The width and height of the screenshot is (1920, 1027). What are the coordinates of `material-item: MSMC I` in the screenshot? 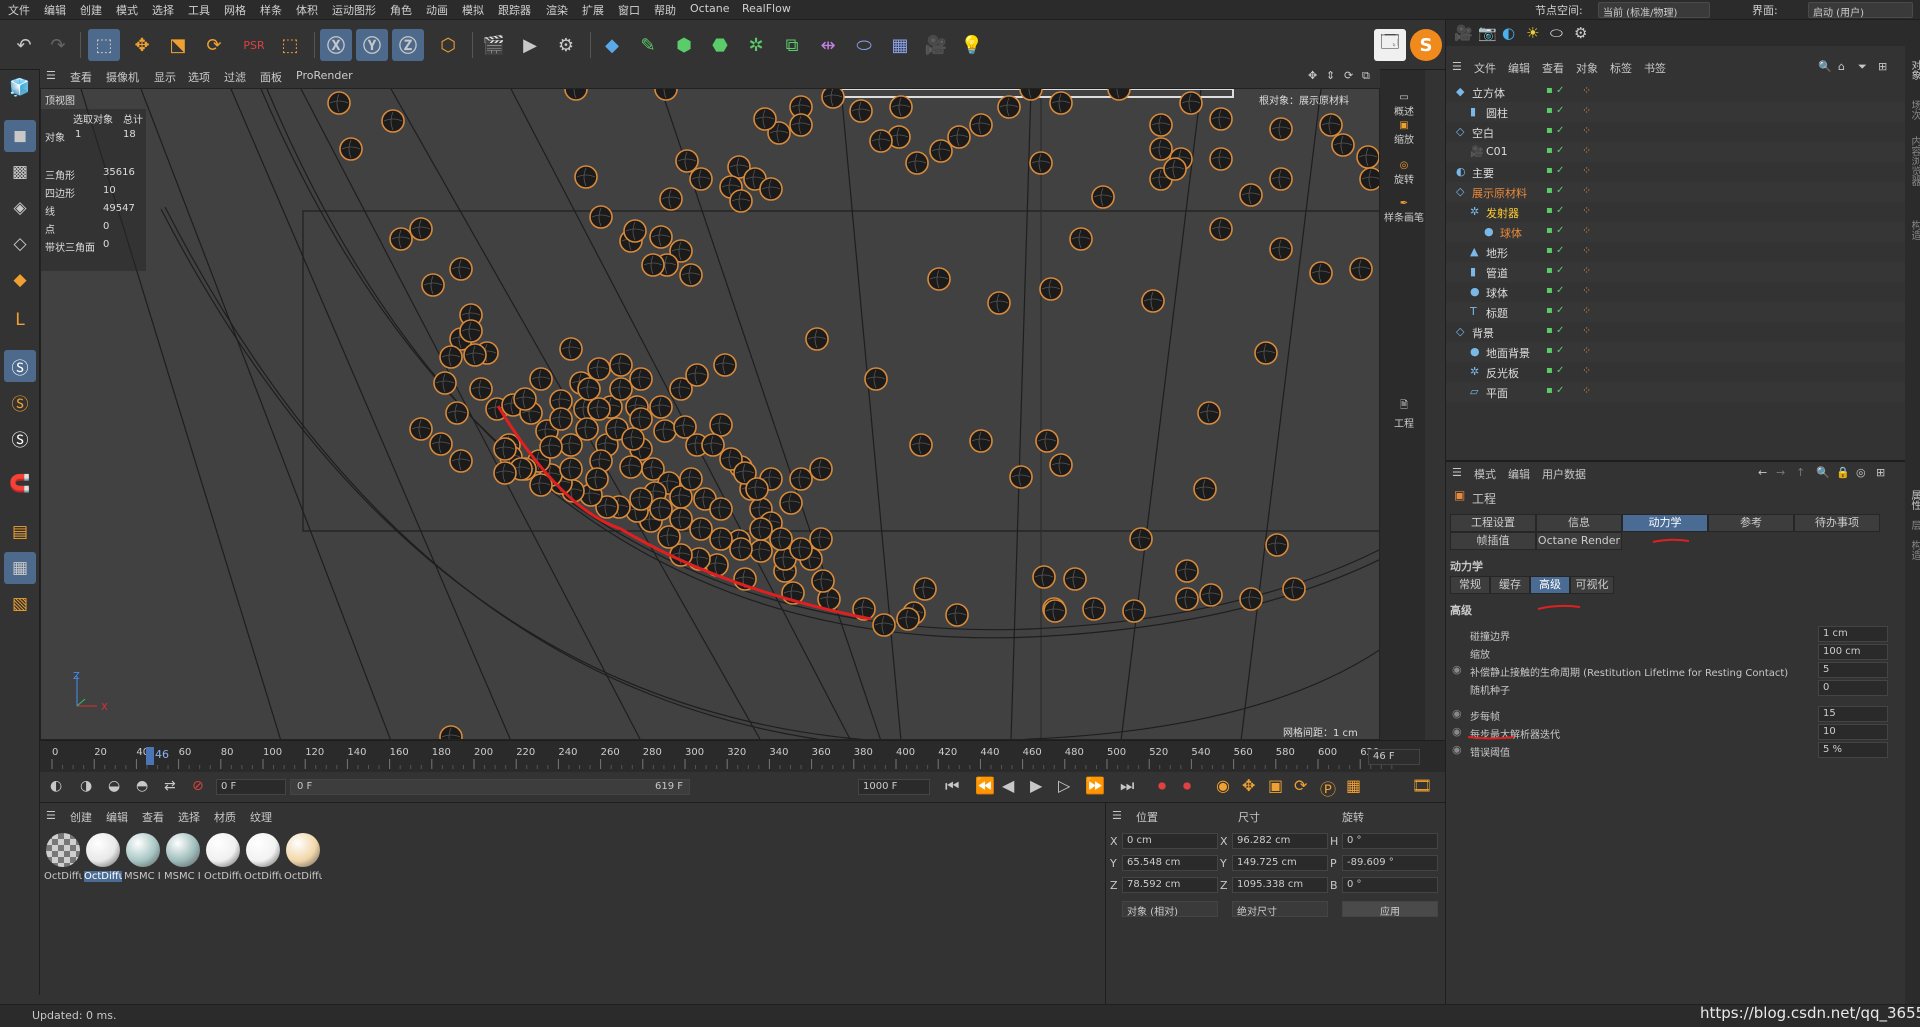 It's located at (143, 859).